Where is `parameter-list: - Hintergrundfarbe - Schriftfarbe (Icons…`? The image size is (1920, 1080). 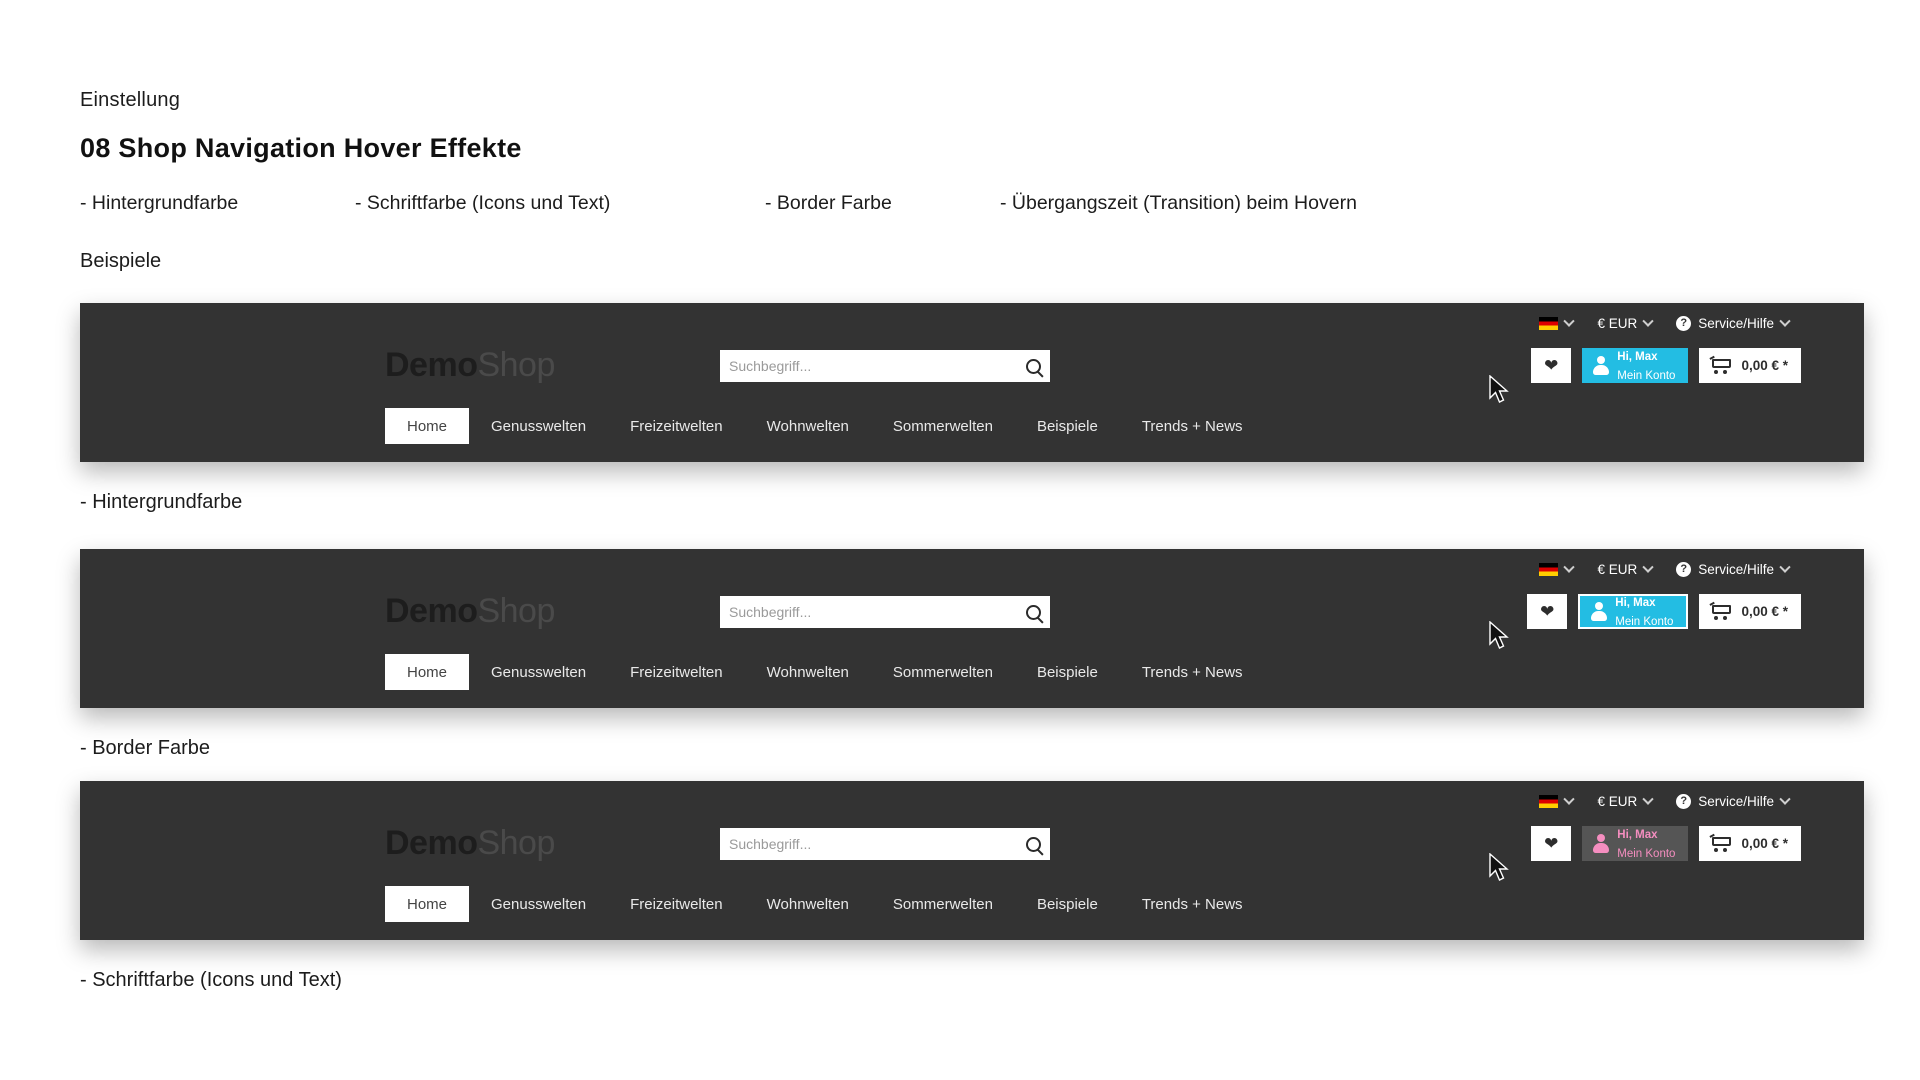
parameter-list: - Hintergrundfarbe - Schriftfarbe (Icons… is located at coordinates (930, 203).